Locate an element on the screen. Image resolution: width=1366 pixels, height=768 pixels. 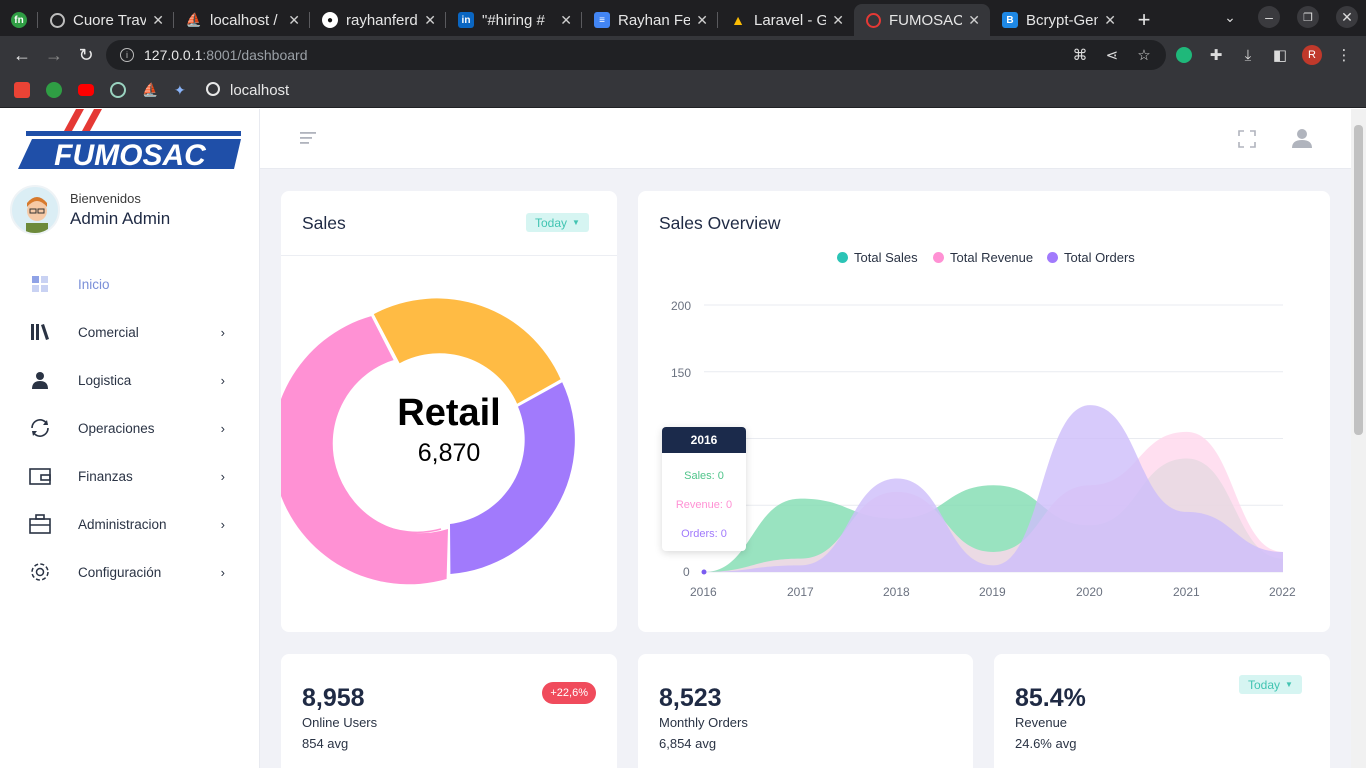
gear-icon is located at coordinates (40, 572).